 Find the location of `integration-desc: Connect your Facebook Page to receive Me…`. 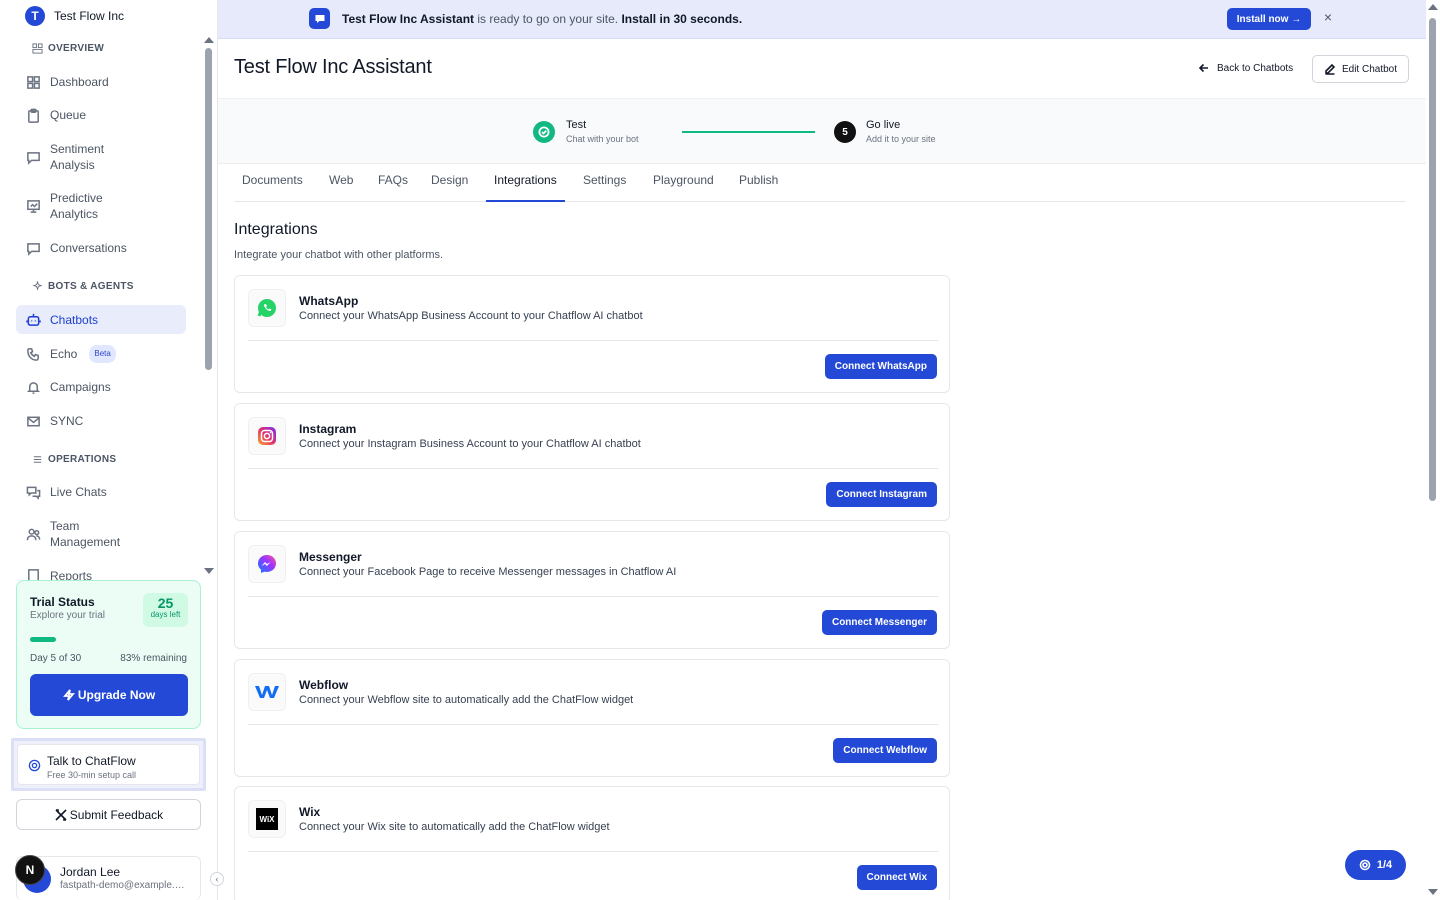

integration-desc: Connect your Facebook Page to receive Me… is located at coordinates (488, 572).